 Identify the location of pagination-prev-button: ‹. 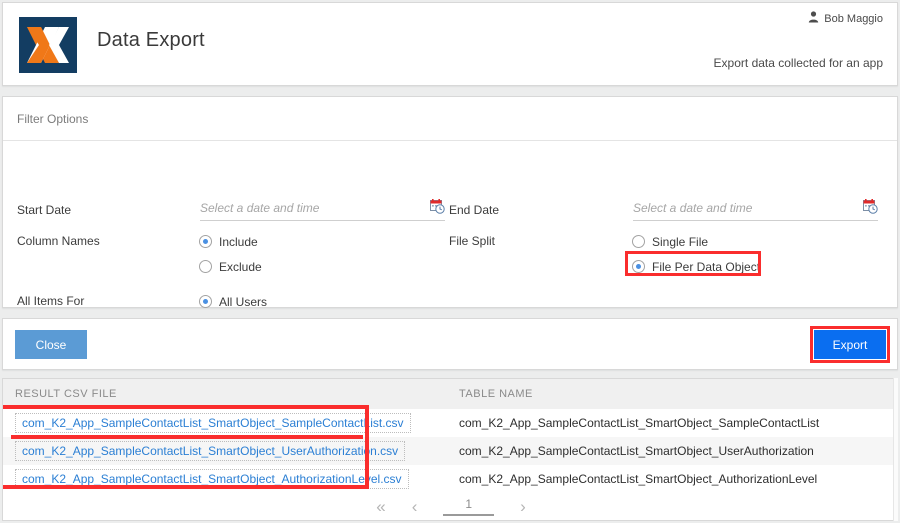
(415, 506).